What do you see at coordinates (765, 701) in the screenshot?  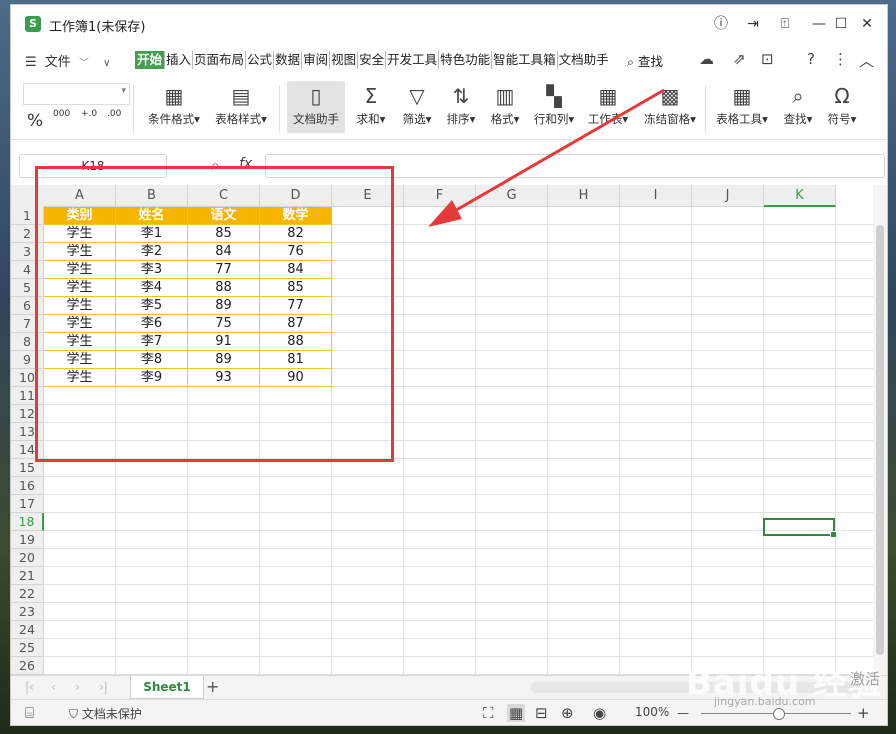 I see `watermark-url: jingyan.baidu.com` at bounding box center [765, 701].